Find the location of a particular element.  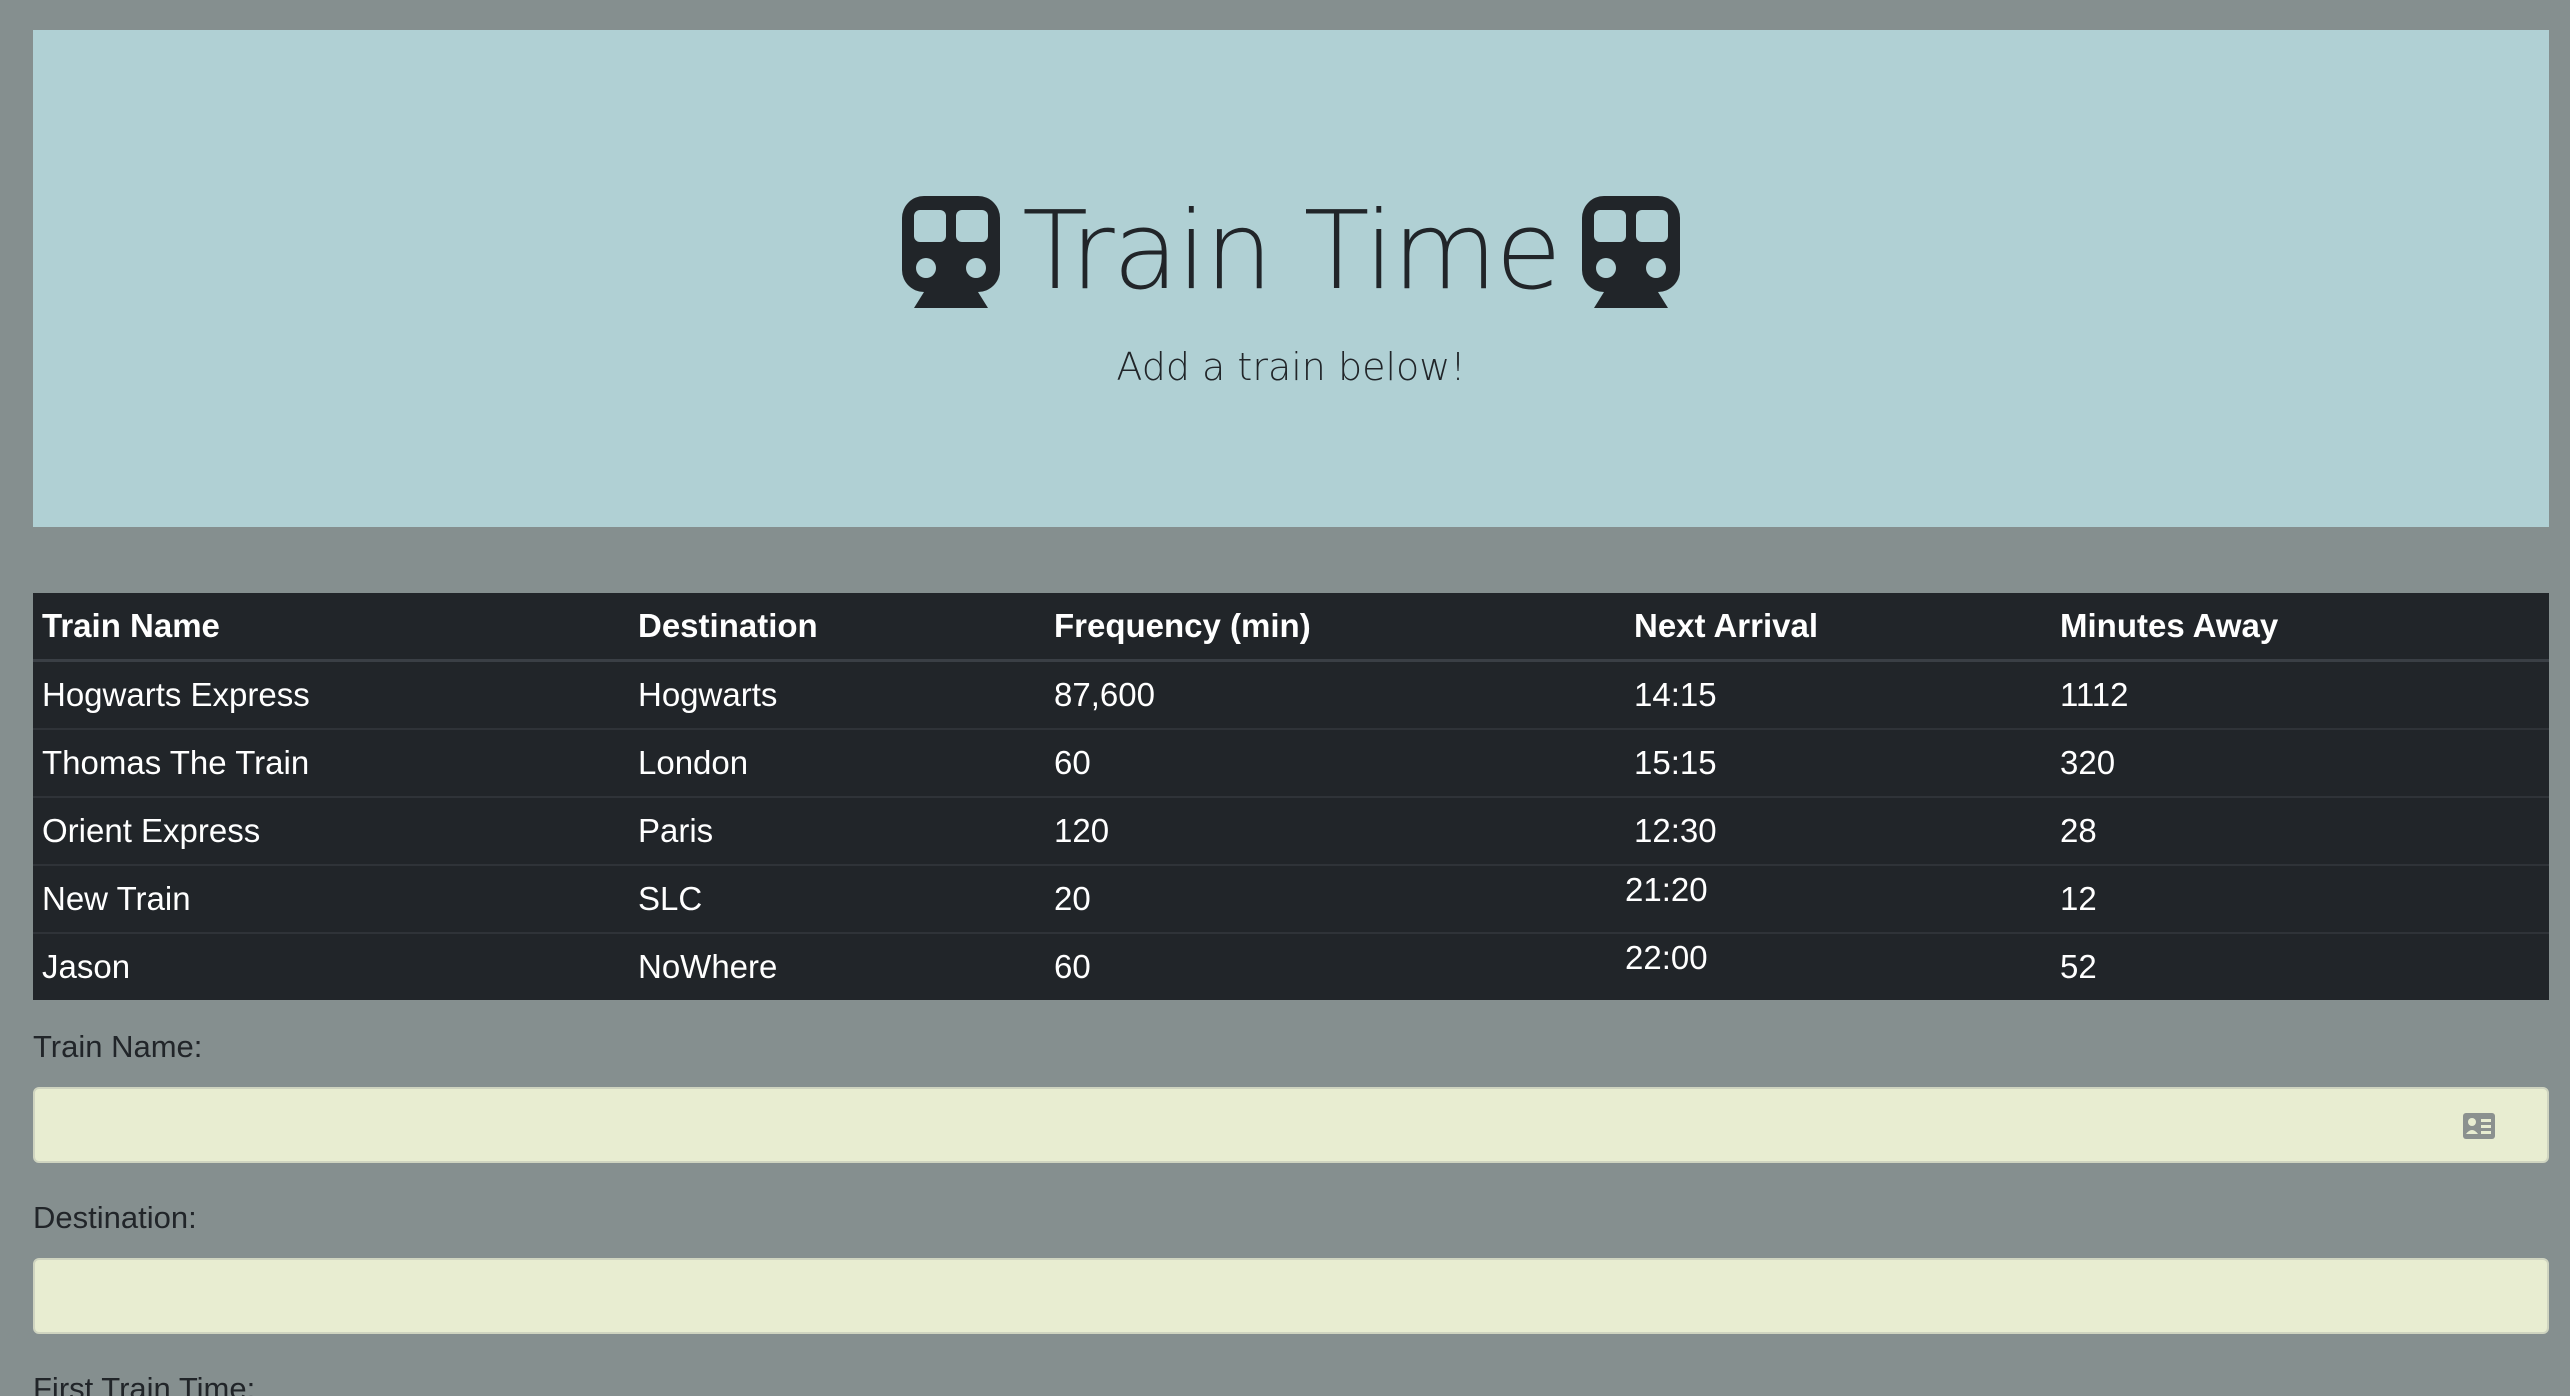

cell-destination: NoWhere is located at coordinates (708, 966).